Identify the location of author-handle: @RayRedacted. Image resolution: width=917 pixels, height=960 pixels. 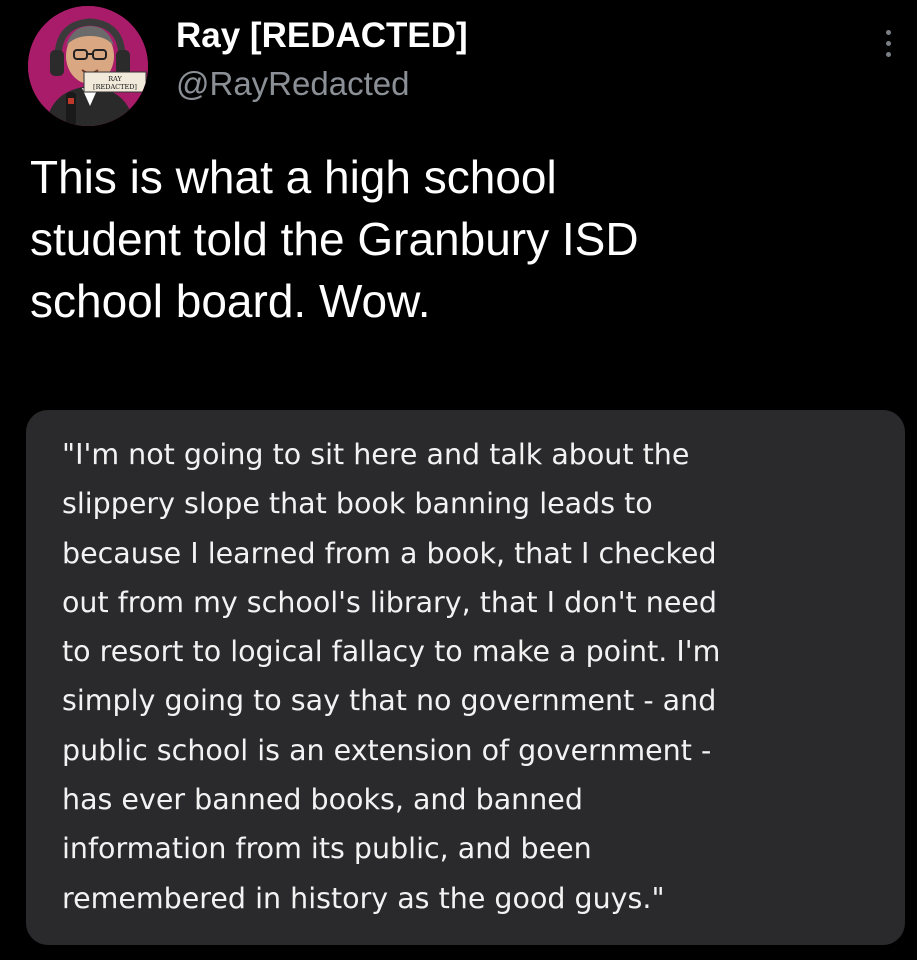
(322, 84).